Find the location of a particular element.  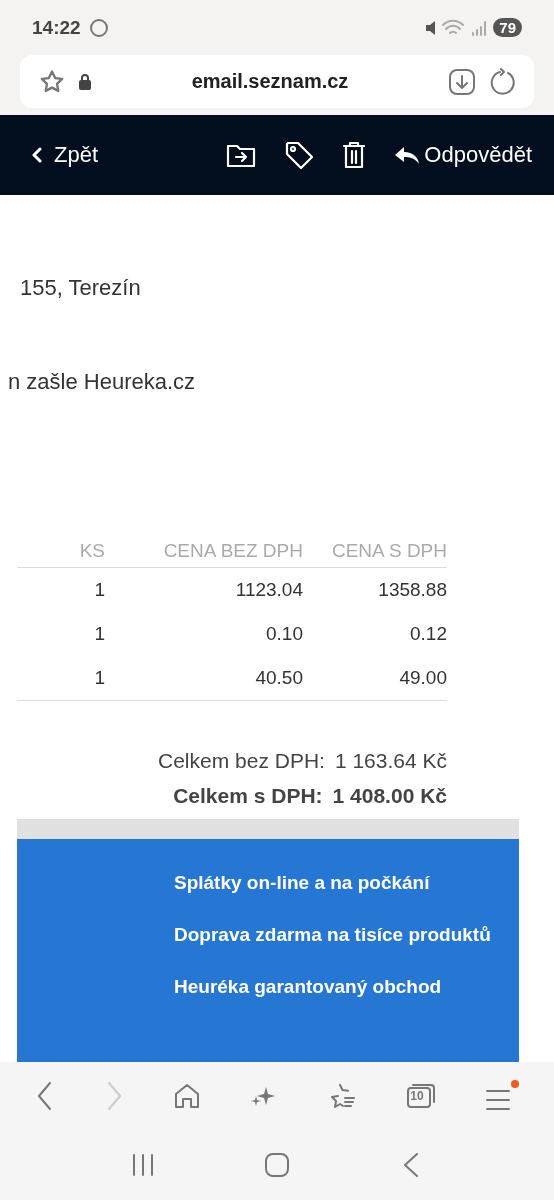

reply-icon is located at coordinates (407, 155).